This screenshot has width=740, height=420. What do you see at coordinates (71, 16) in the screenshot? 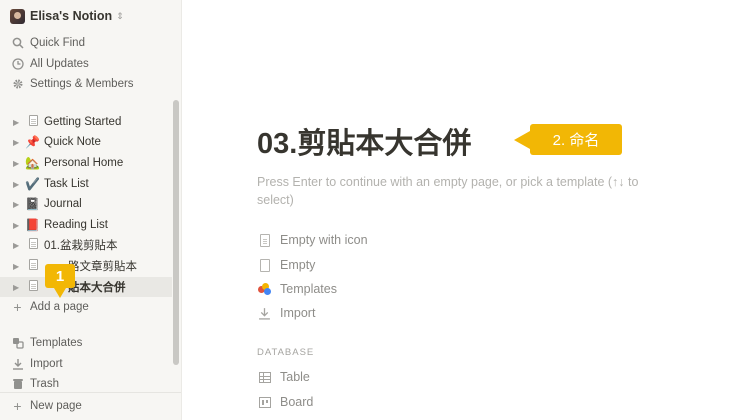
I see `workspace-name: Elisa's Notion` at bounding box center [71, 16].